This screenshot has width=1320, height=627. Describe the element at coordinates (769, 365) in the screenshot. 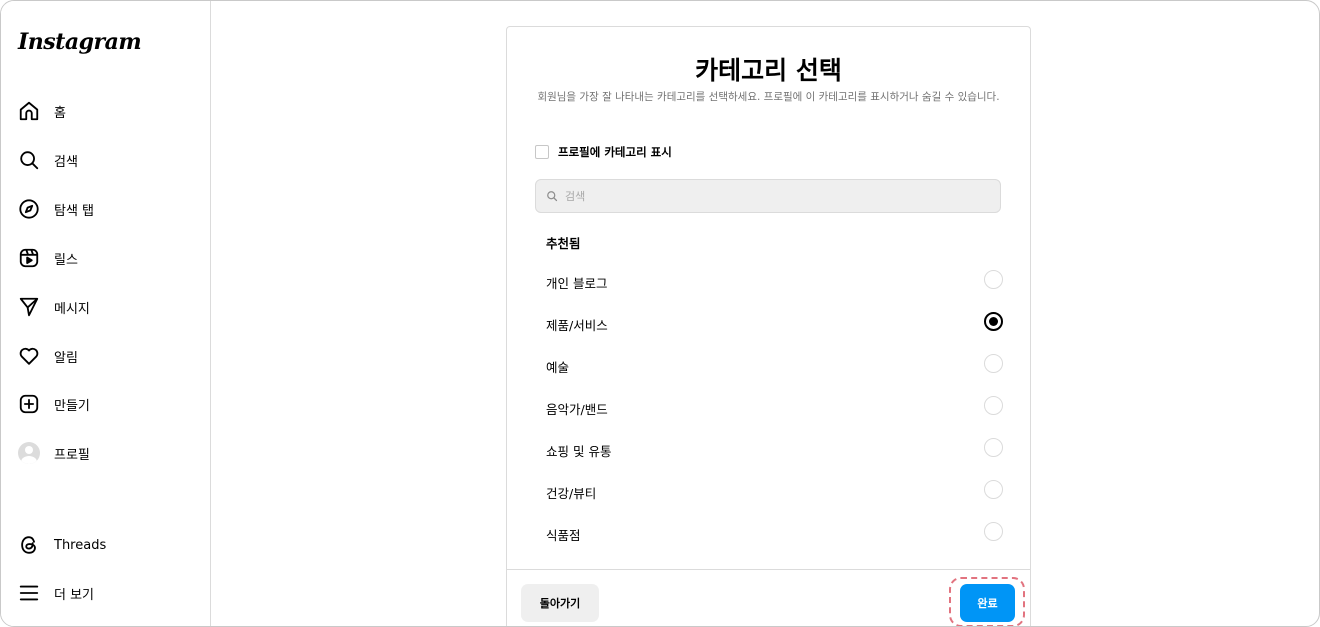

I see `category-option: 예술` at that location.